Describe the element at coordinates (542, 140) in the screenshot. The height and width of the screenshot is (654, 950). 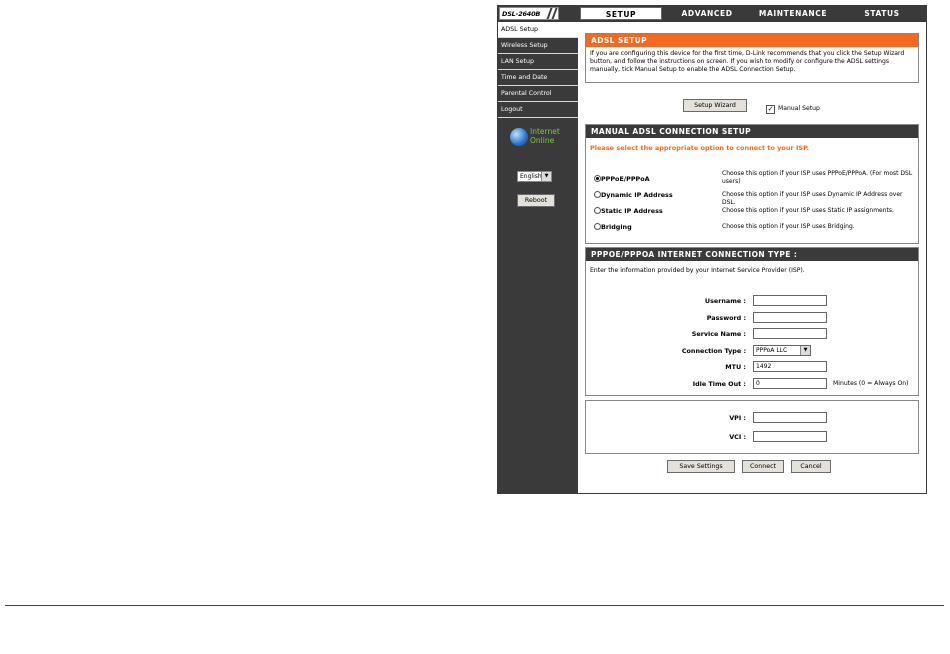
I see `status-line-online: Online` at that location.